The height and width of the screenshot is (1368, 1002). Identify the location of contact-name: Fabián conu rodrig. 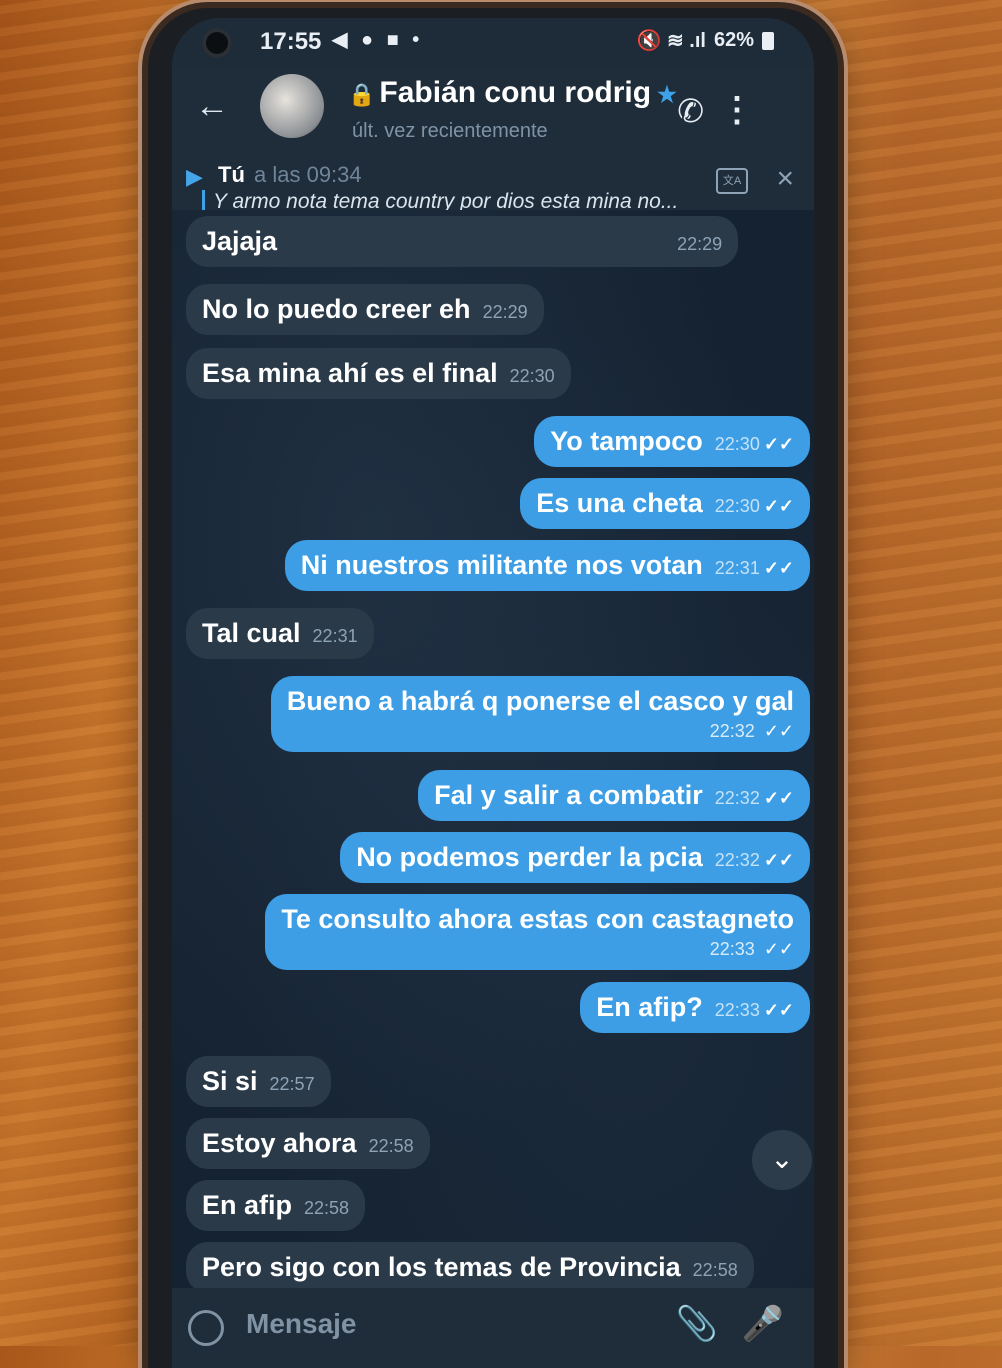
(515, 92).